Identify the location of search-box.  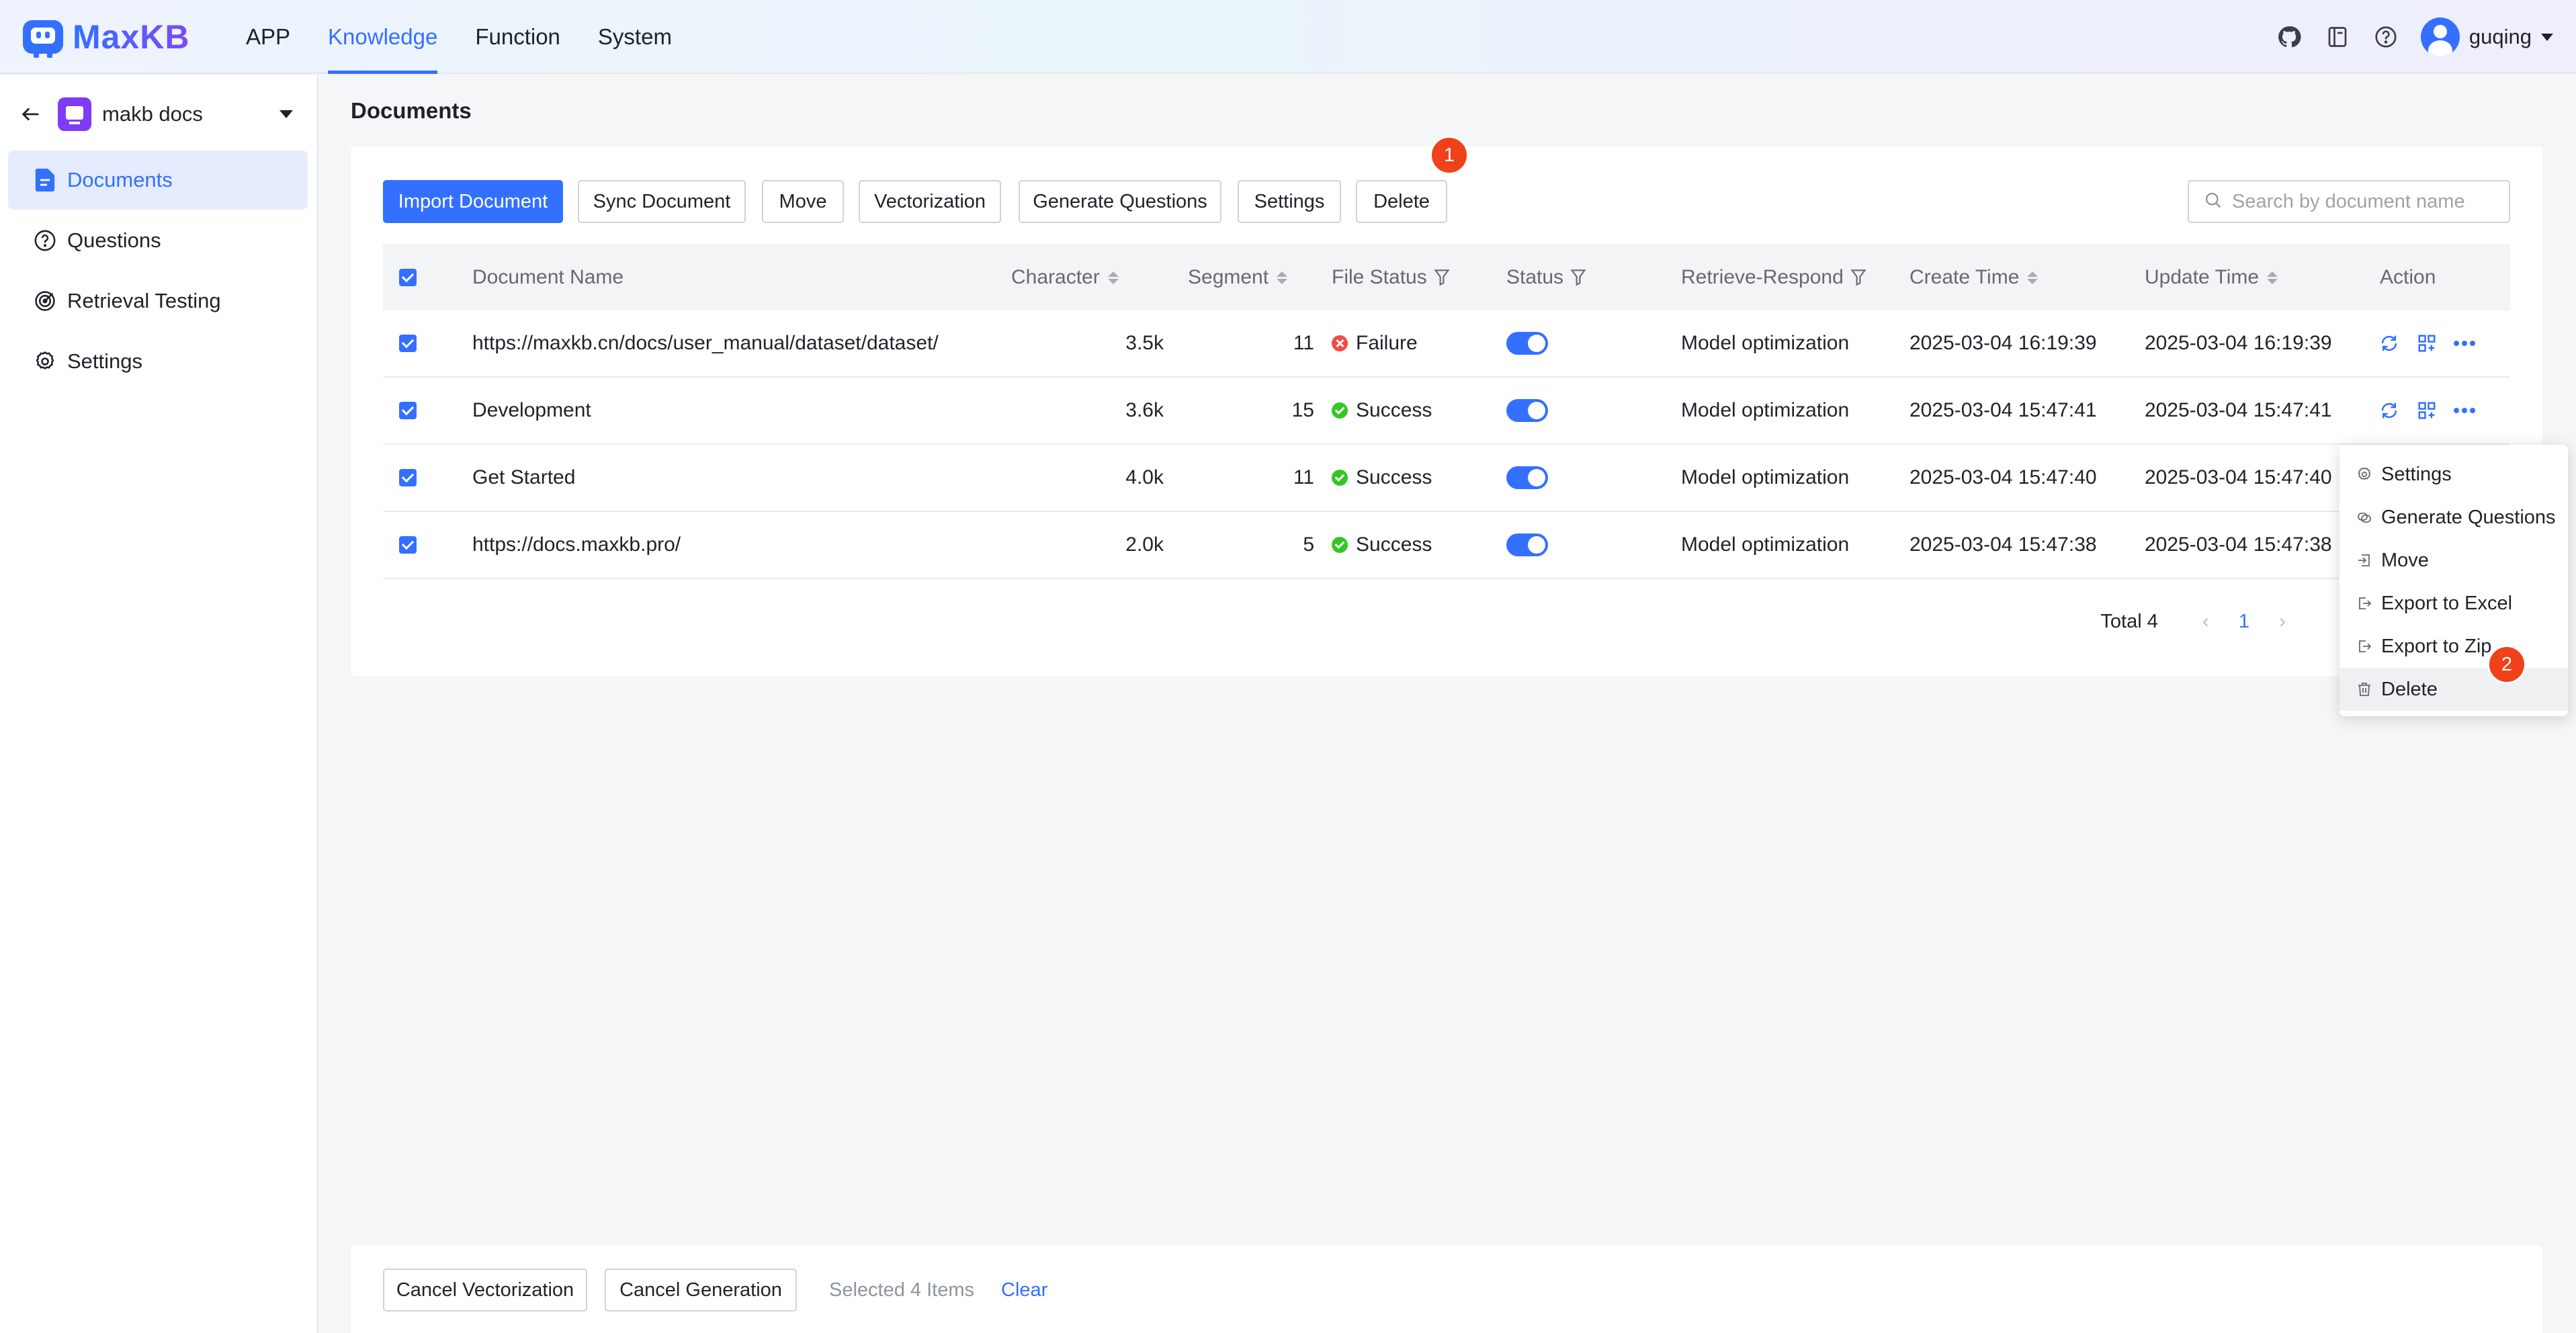
(2349, 201).